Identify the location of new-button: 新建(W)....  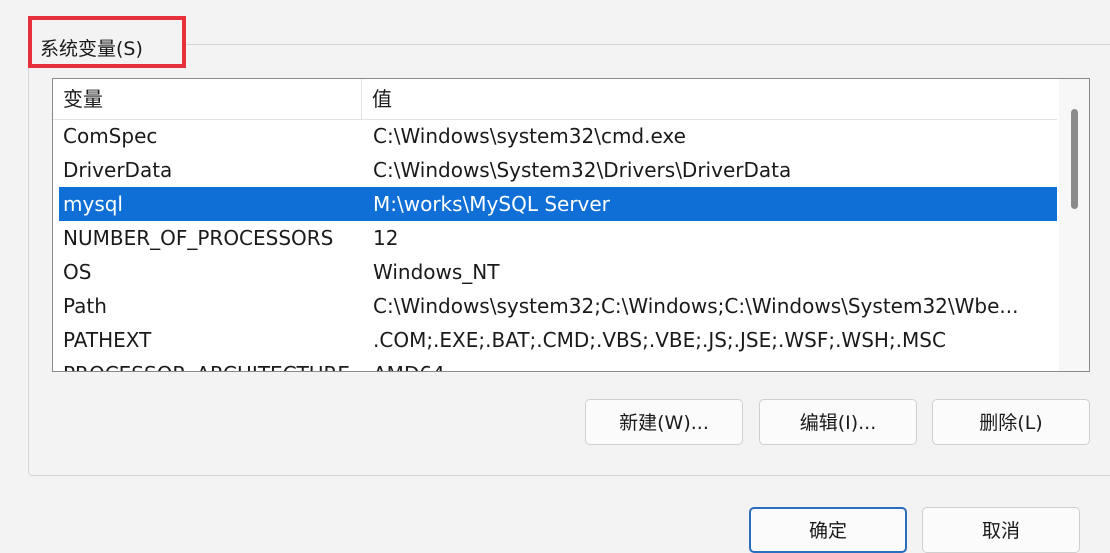
(664, 422).